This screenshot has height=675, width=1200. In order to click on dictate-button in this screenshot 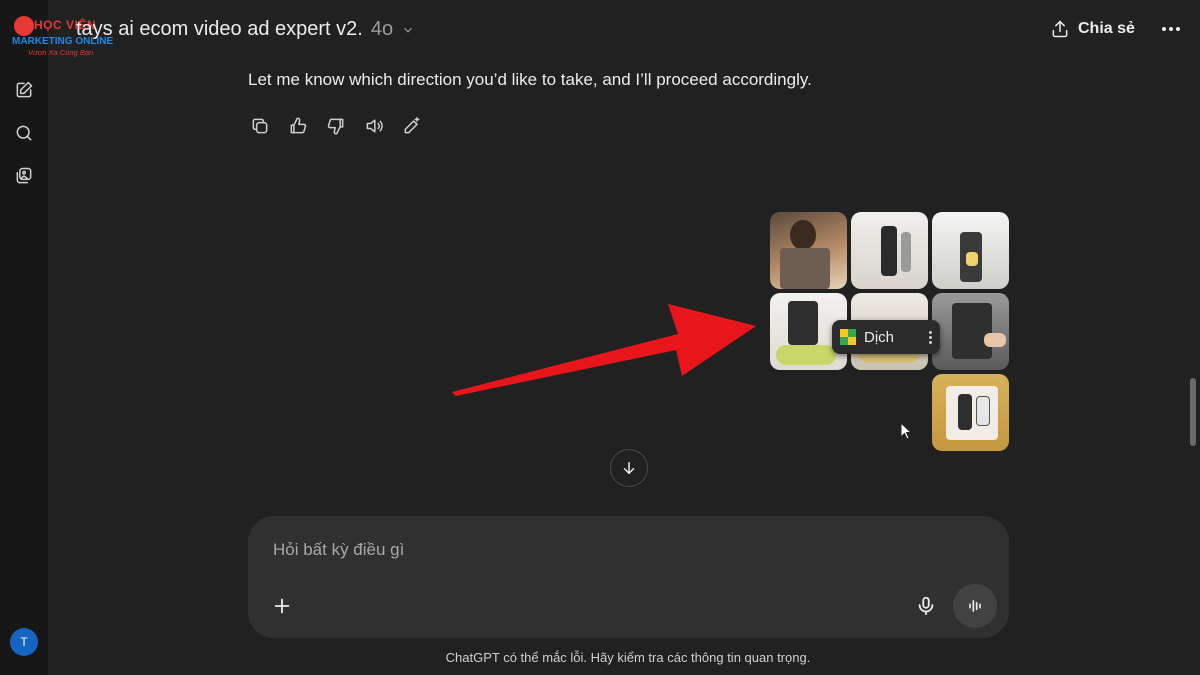, I will do `click(926, 606)`.